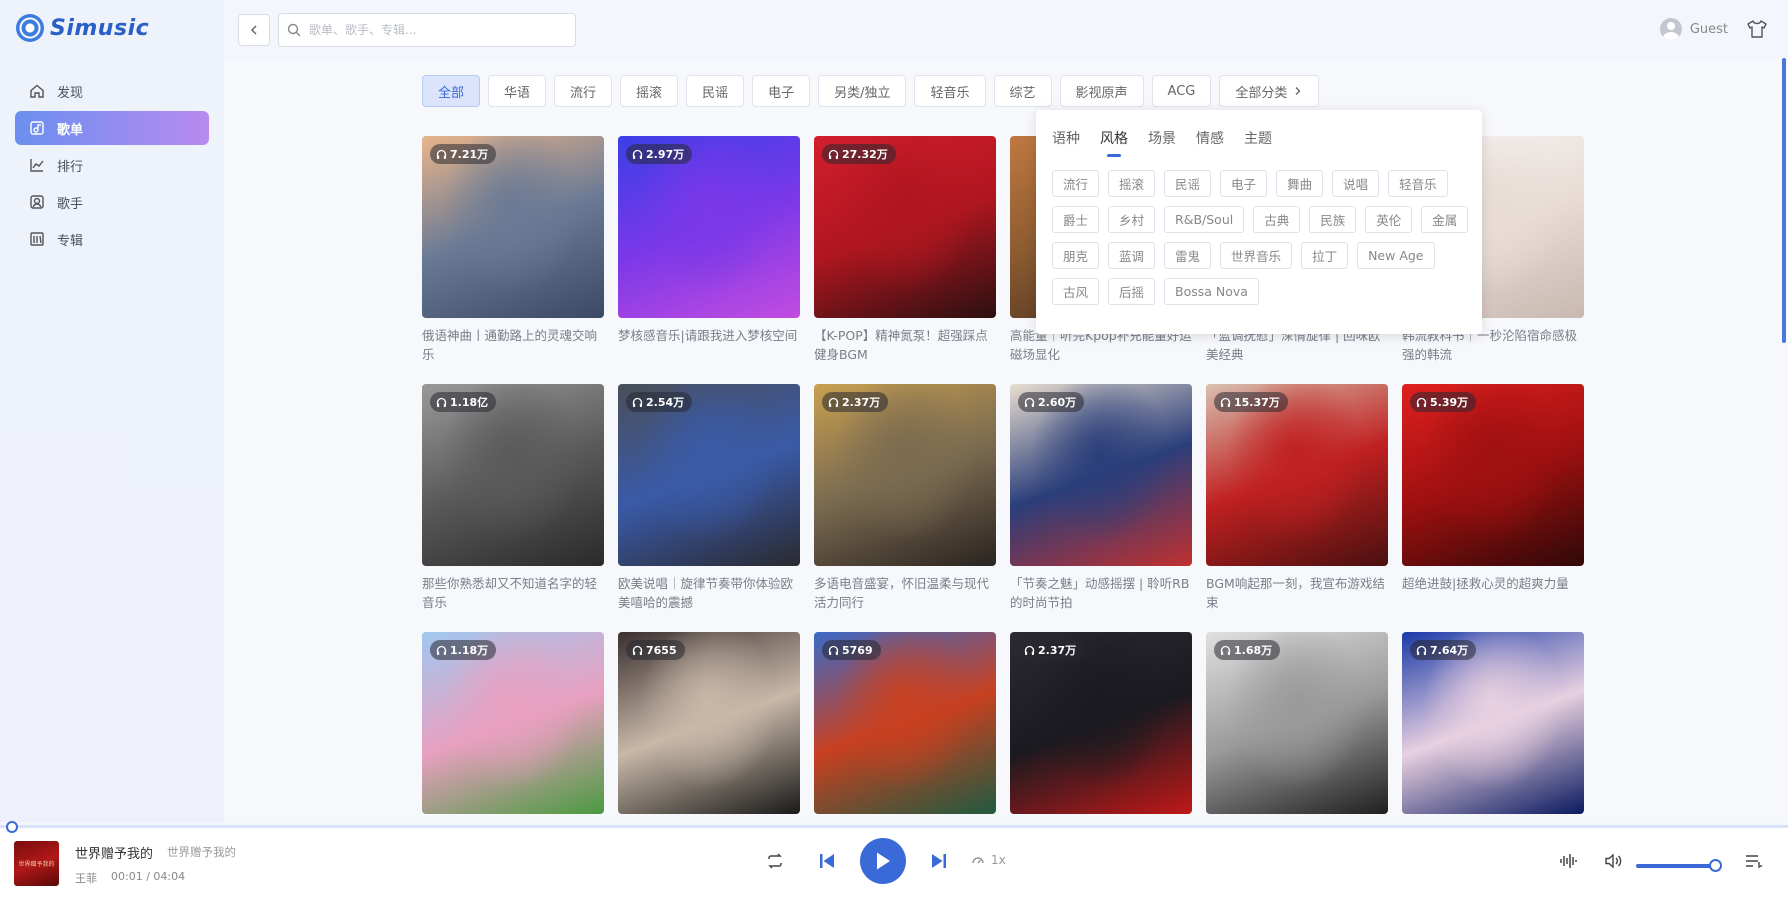 This screenshot has width=1788, height=898. Describe the element at coordinates (905, 593) in the screenshot. I see `playlist-title: 多语电音盛宴，怀旧温柔与现代活力同行` at that location.